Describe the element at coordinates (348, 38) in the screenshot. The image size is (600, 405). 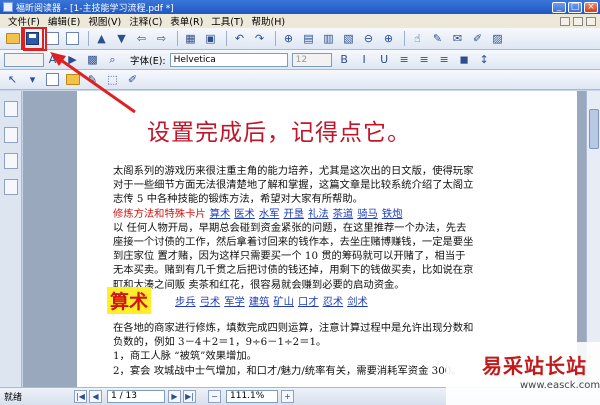
I see `actual-size-button: ▧` at that location.